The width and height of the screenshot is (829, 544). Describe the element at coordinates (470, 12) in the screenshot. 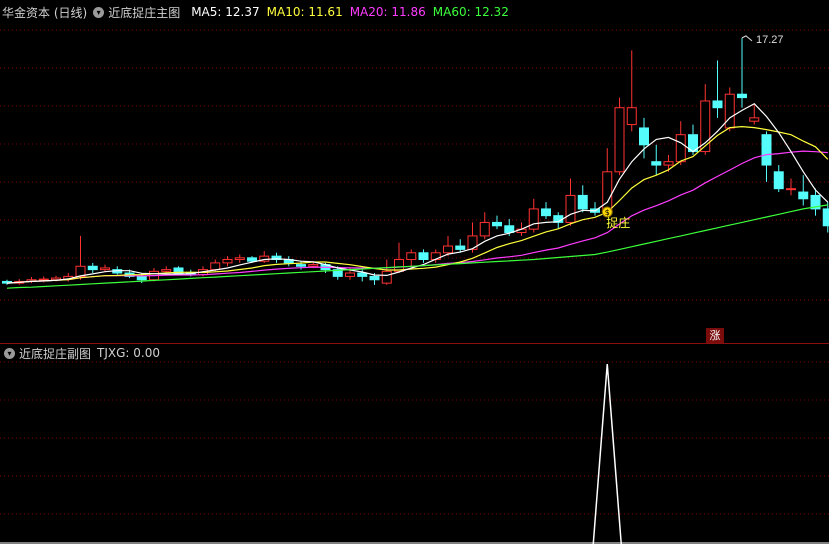

I see `ma60-readout: MA60: 12.32` at that location.